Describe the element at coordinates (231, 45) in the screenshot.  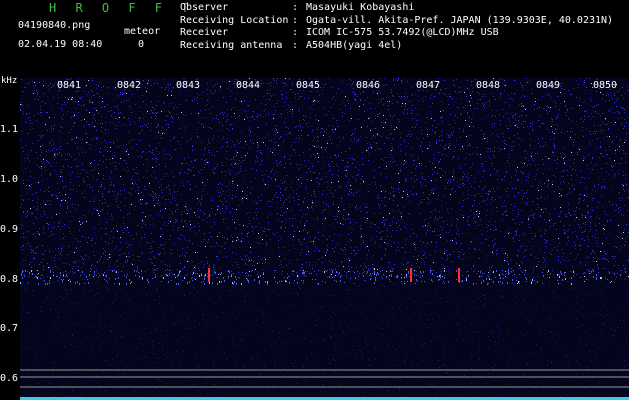
I see `info-key: Receiving antenna` at that location.